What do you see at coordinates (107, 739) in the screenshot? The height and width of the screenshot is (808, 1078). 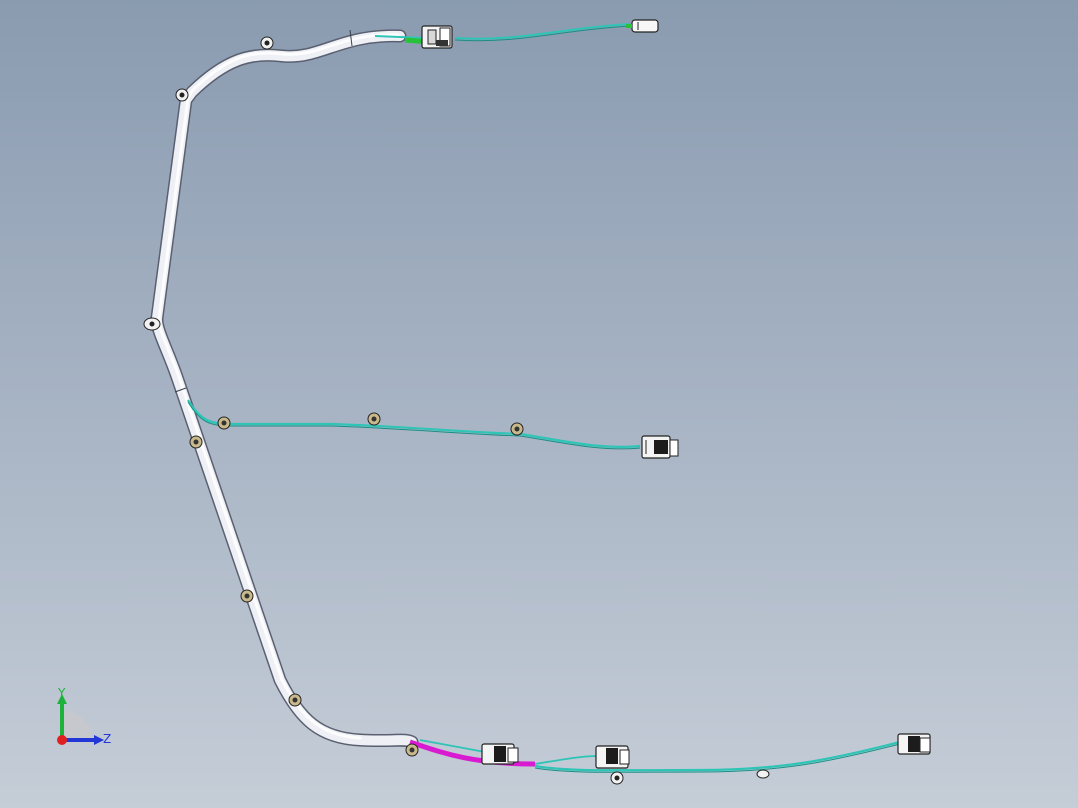 I see `z-axis-label: Z` at bounding box center [107, 739].